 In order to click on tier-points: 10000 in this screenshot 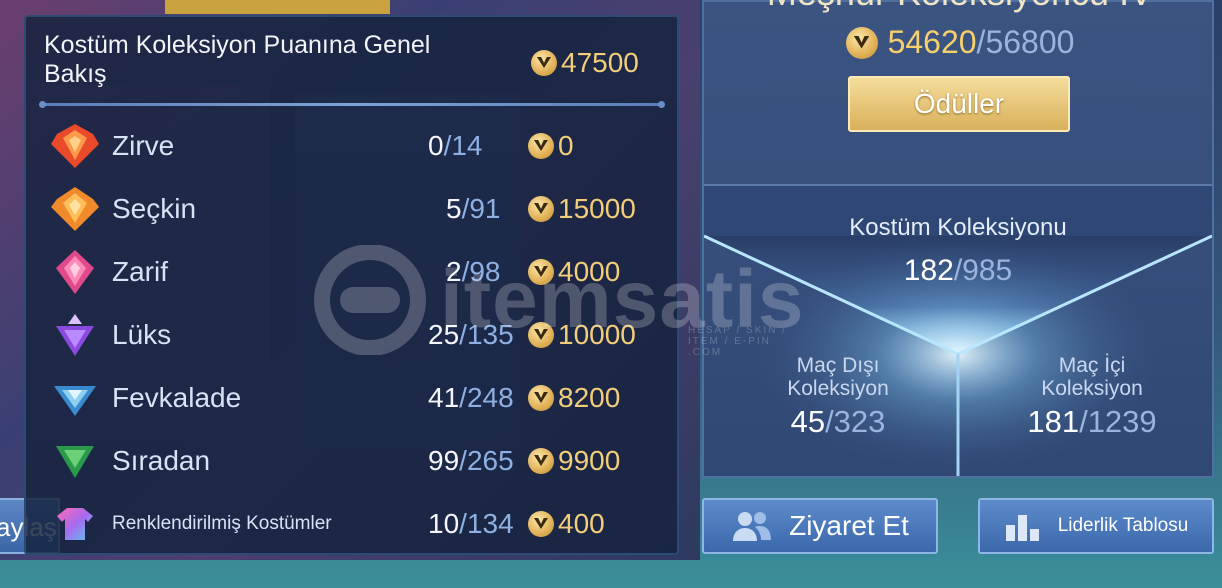, I will do `click(582, 335)`.